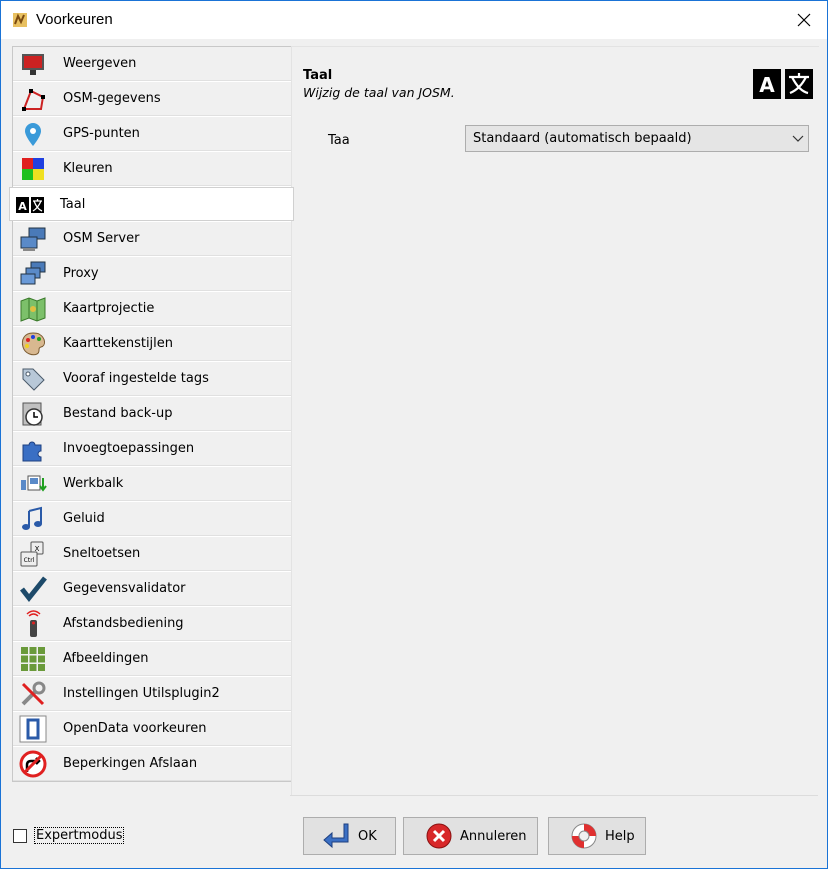 The image size is (828, 869). Describe the element at coordinates (20, 20) in the screenshot. I see `josm-app-icon` at that location.